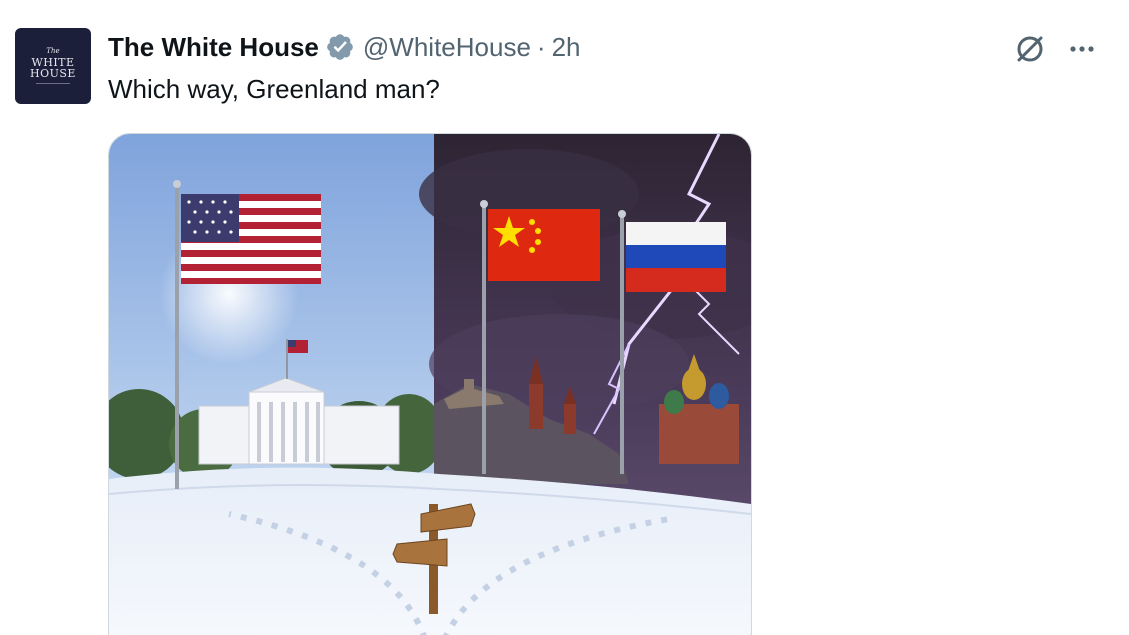  Describe the element at coordinates (213, 47) in the screenshot. I see `display-name: The White House` at that location.